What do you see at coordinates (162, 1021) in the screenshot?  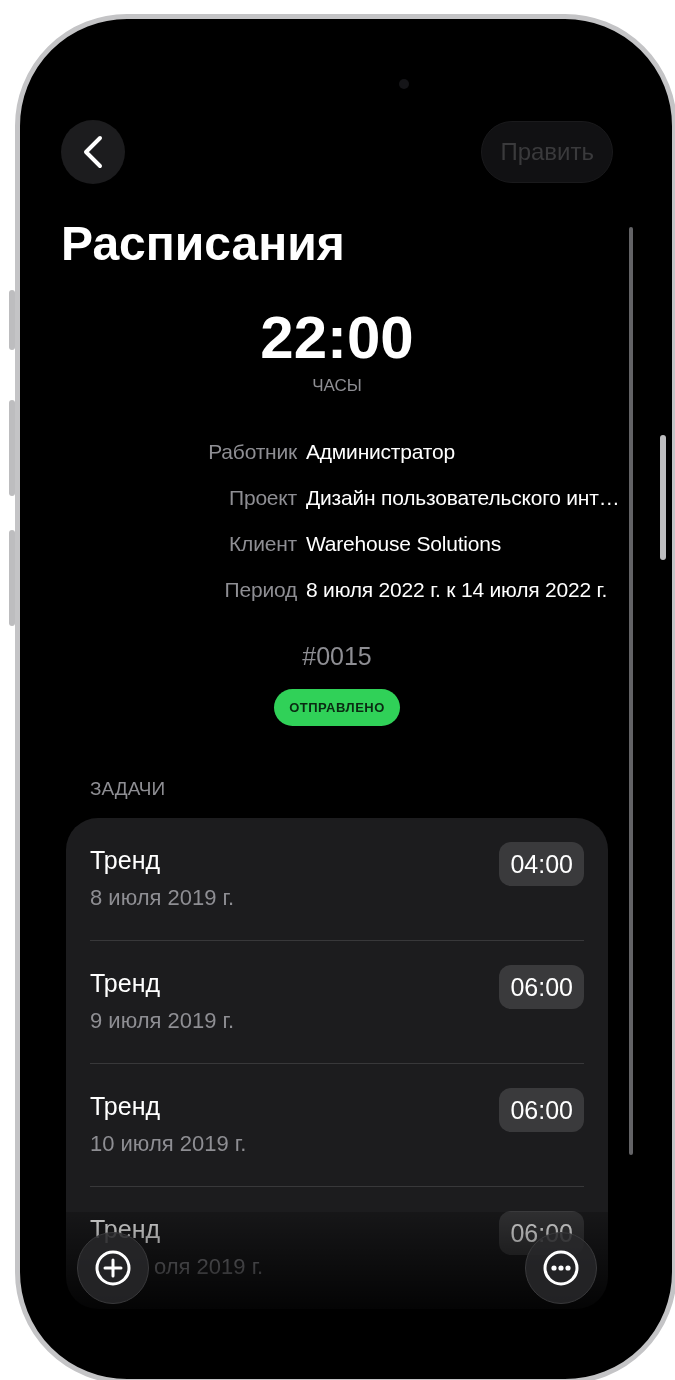 I see `task-date: 9 июля 2019 г.` at bounding box center [162, 1021].